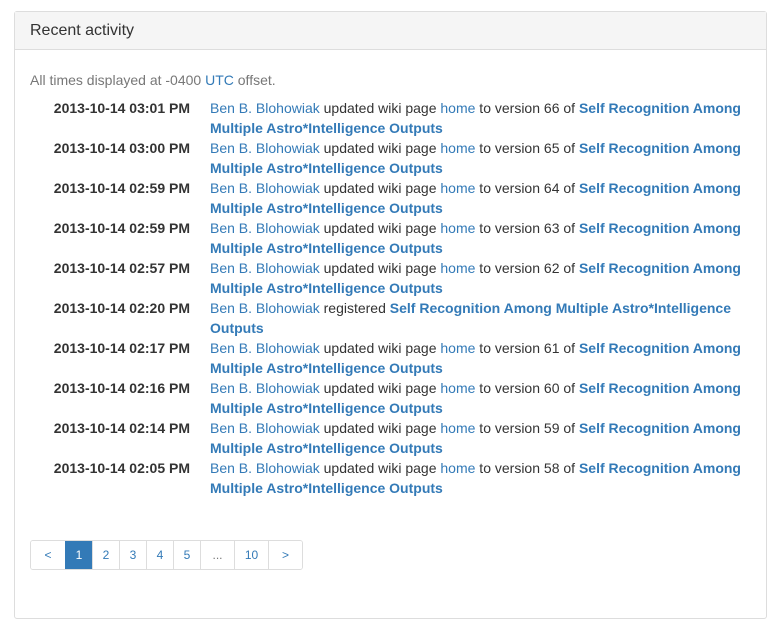 The image size is (782, 632). I want to click on version-number: 60, so click(551, 388).